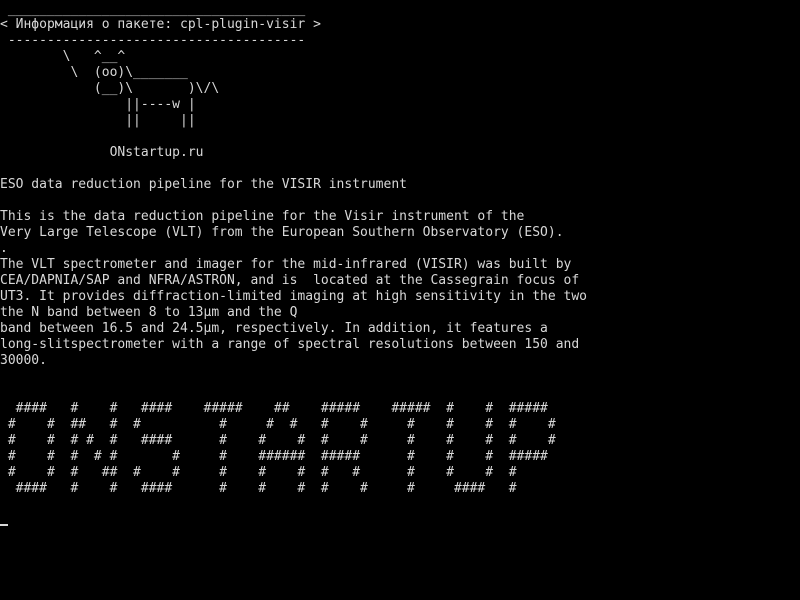 This screenshot has height=600, width=800. Describe the element at coordinates (98, 120) in the screenshot. I see `cow-art-line: || ||` at that location.